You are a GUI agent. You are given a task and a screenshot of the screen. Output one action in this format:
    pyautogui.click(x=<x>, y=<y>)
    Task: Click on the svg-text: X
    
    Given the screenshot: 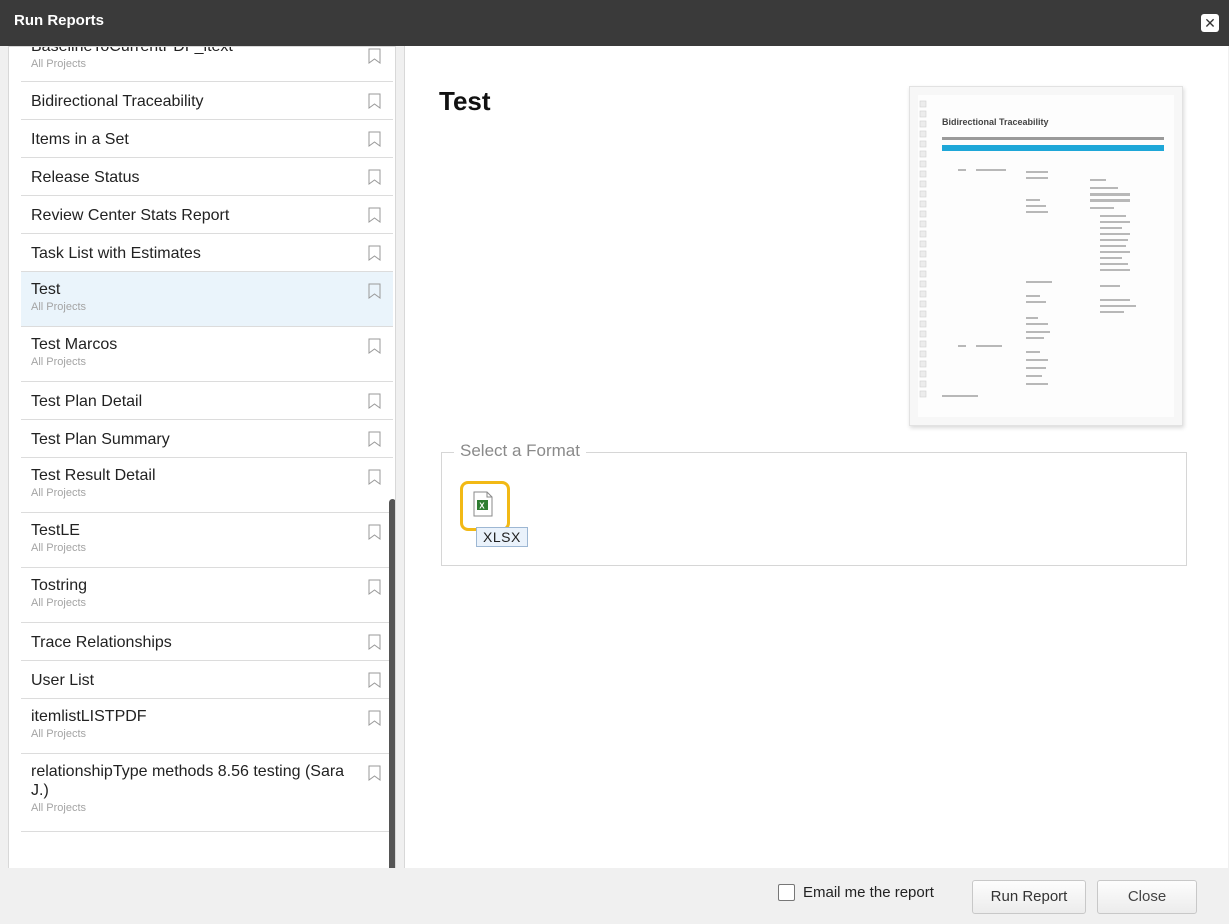 What is the action you would take?
    pyautogui.click(x=482, y=506)
    